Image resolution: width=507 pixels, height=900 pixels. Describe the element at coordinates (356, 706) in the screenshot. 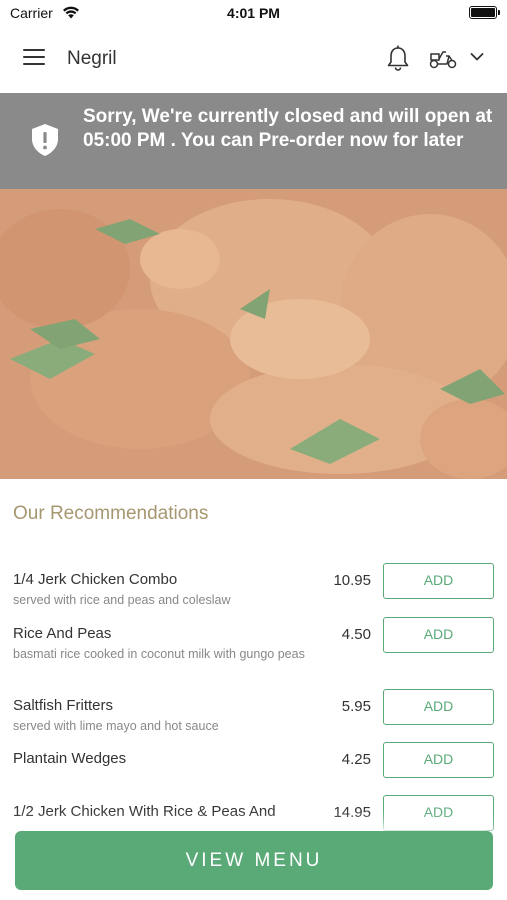

I see `item-price: 5.95` at that location.